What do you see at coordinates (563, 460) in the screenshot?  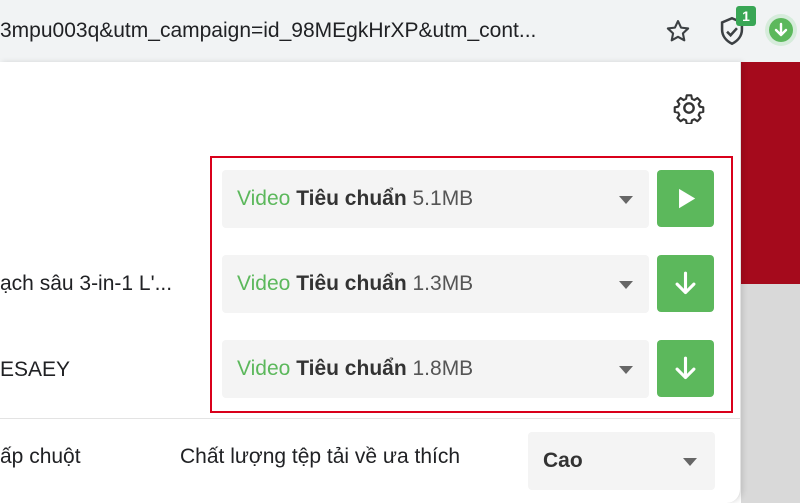 I see `preferred-quality-value: Cao` at bounding box center [563, 460].